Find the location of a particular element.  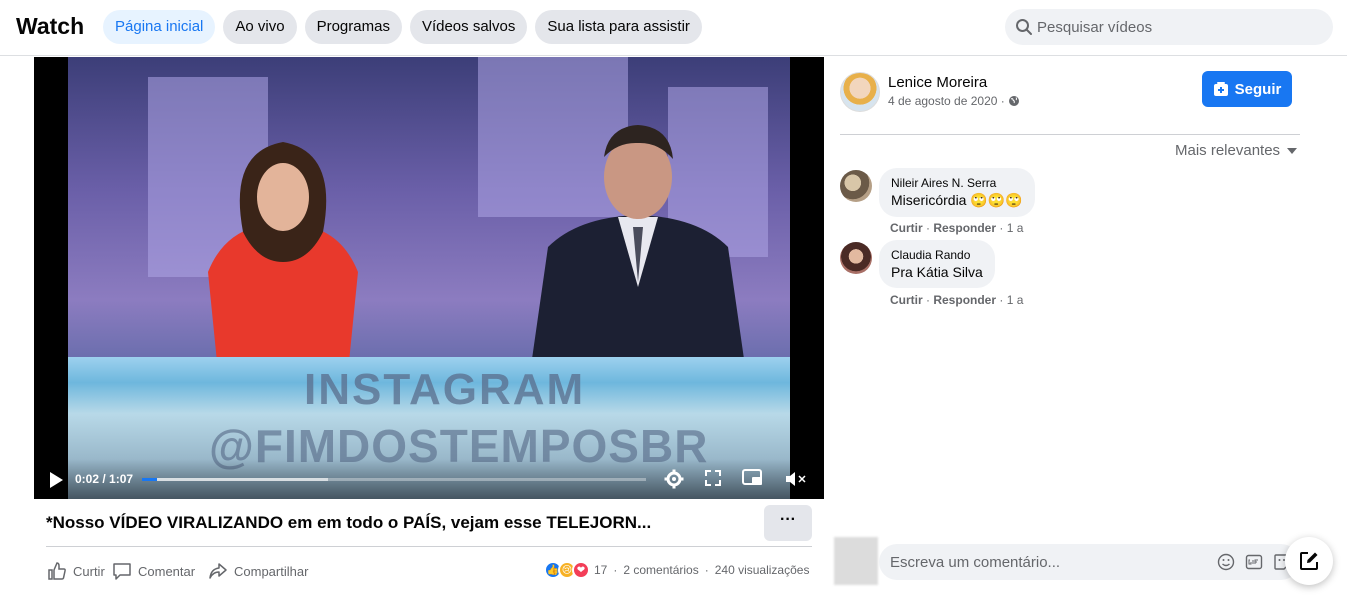

follow-label: Seguir is located at coordinates (1258, 89).